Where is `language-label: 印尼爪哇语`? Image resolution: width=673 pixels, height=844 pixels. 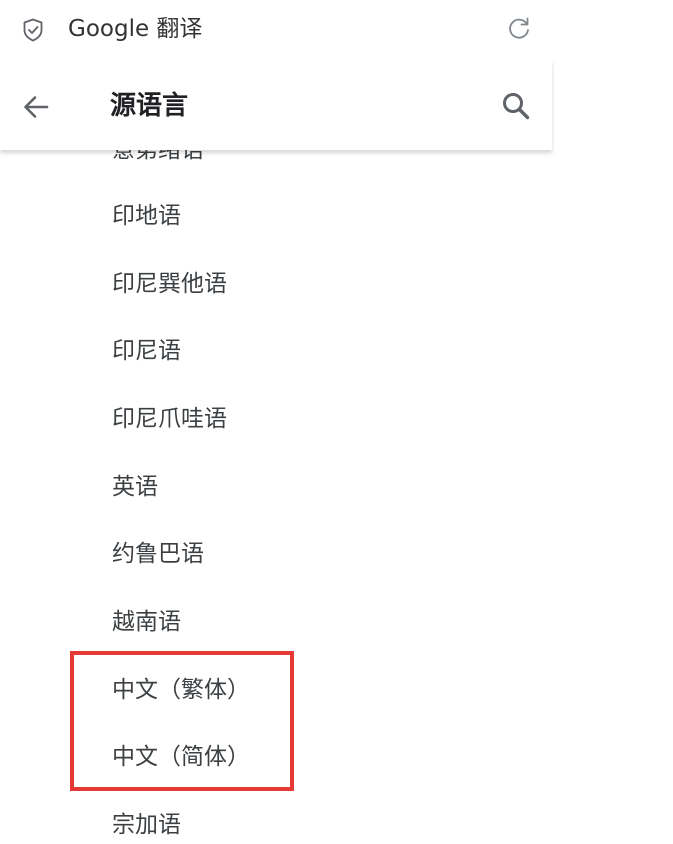 language-label: 印尼爪哇语 is located at coordinates (169, 419).